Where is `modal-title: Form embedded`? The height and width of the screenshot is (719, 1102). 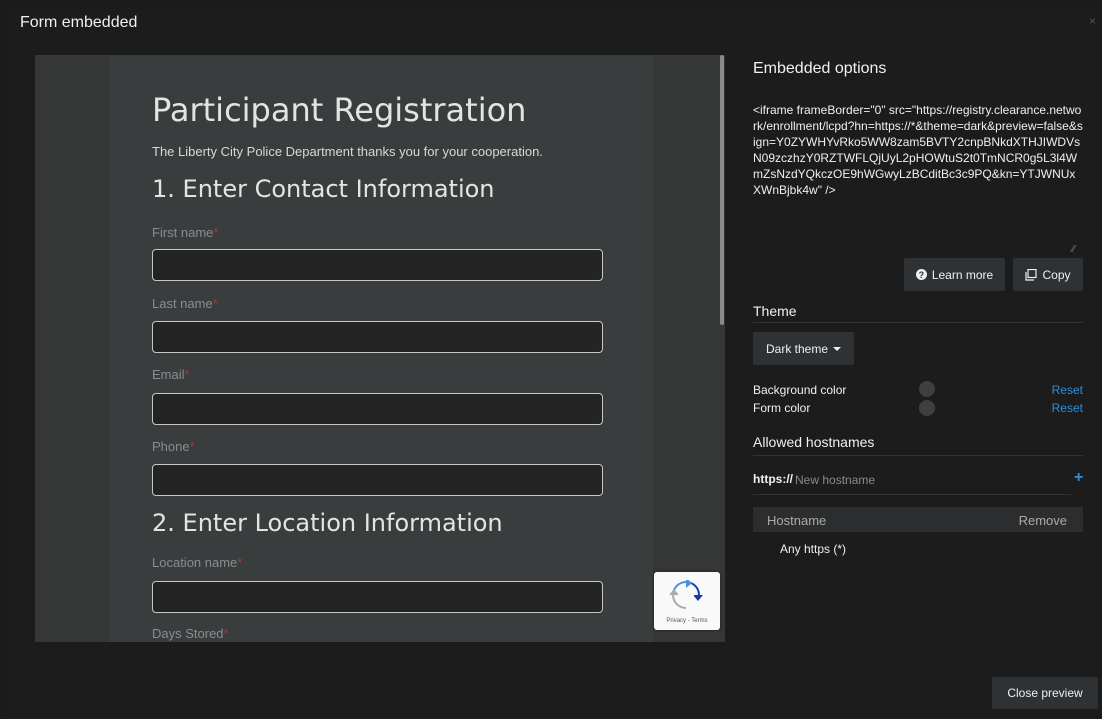 modal-title: Form embedded is located at coordinates (79, 22).